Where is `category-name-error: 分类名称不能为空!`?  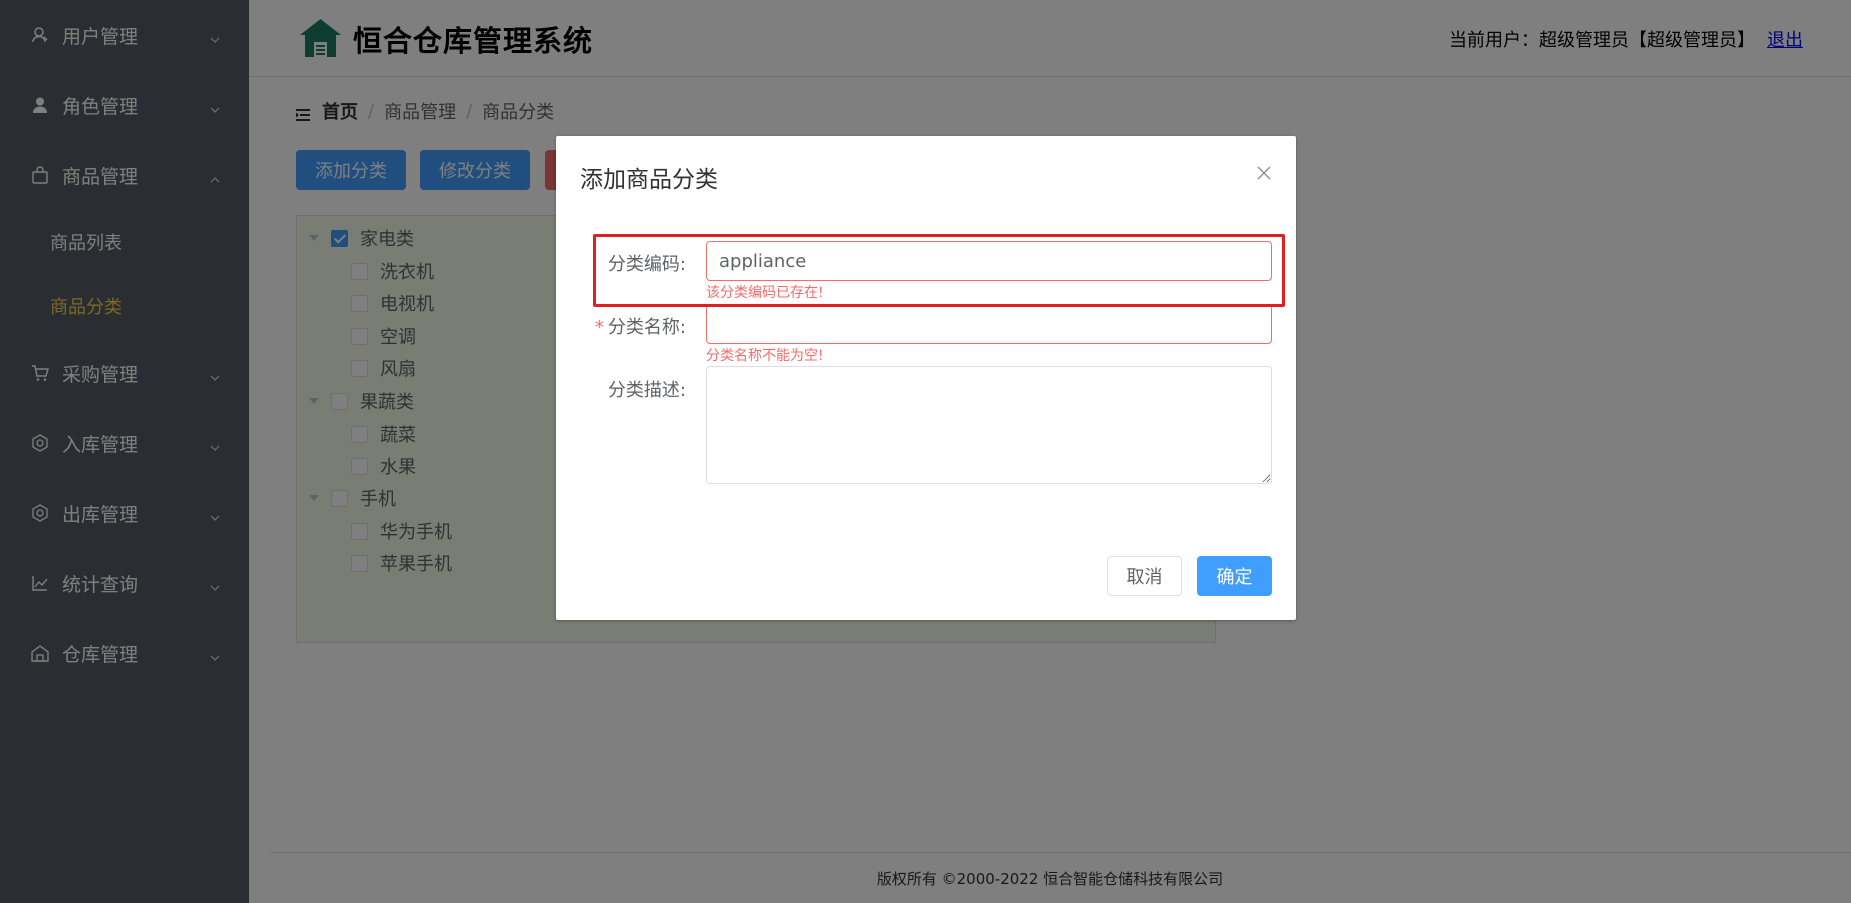 category-name-error: 分类名称不能为空! is located at coordinates (765, 356).